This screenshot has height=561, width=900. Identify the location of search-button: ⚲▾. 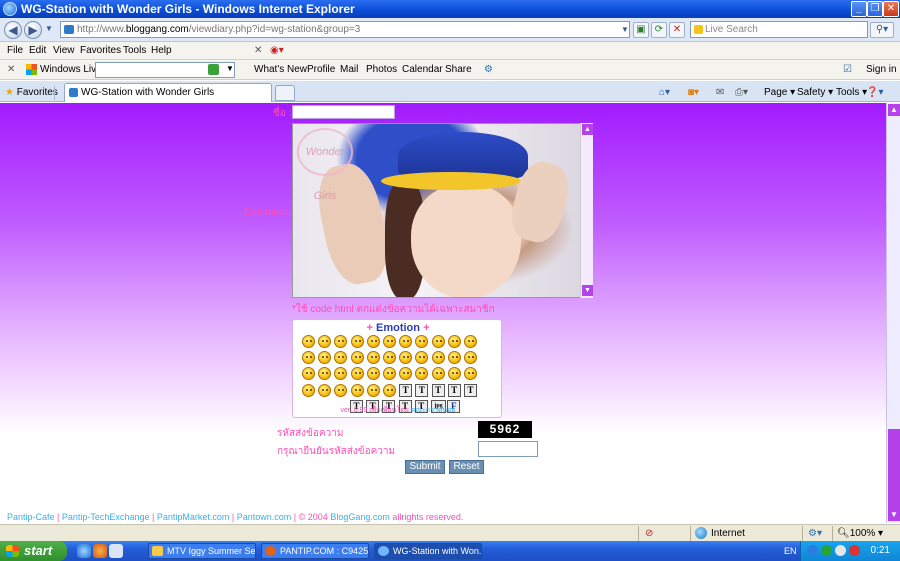
(882, 30).